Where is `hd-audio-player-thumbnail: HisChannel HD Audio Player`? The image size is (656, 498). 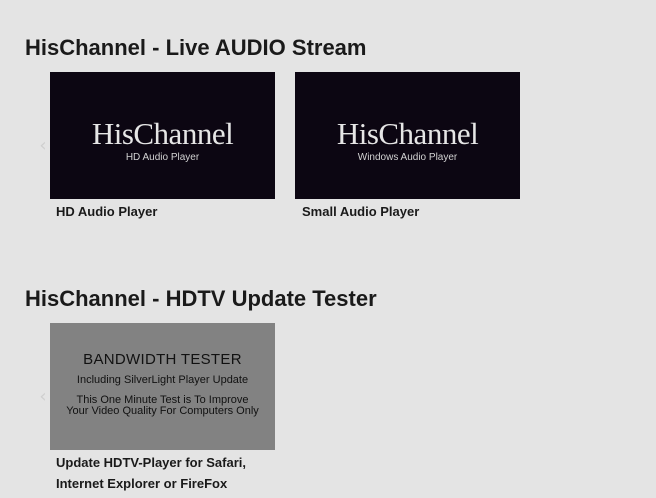 hd-audio-player-thumbnail: HisChannel HD Audio Player is located at coordinates (162, 135).